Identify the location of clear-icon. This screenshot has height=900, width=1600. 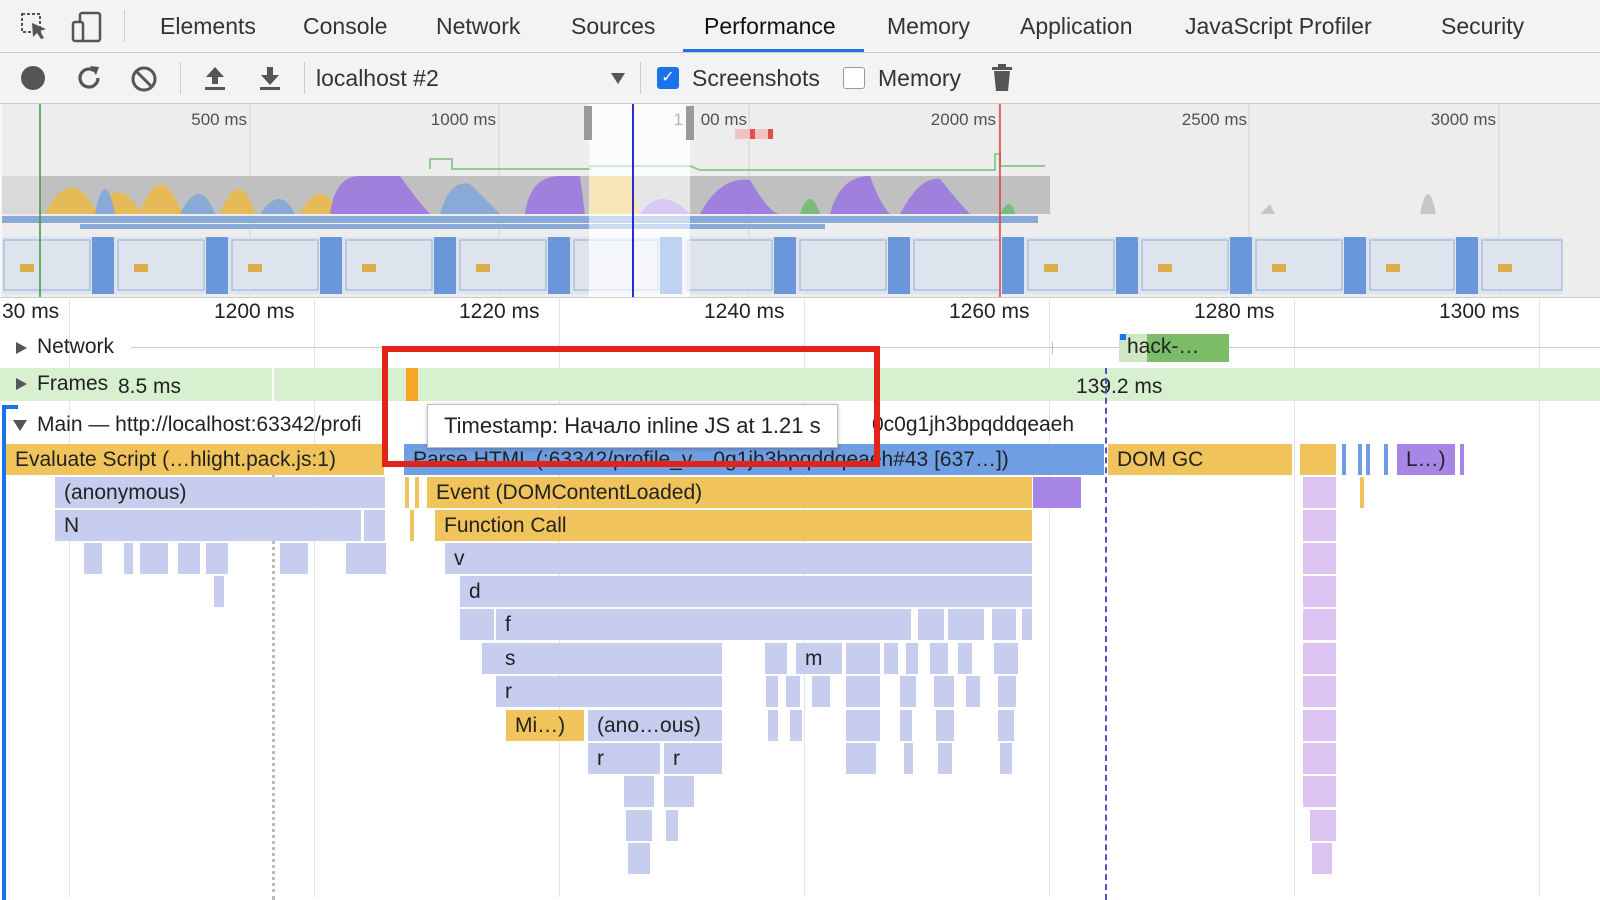
(144, 79).